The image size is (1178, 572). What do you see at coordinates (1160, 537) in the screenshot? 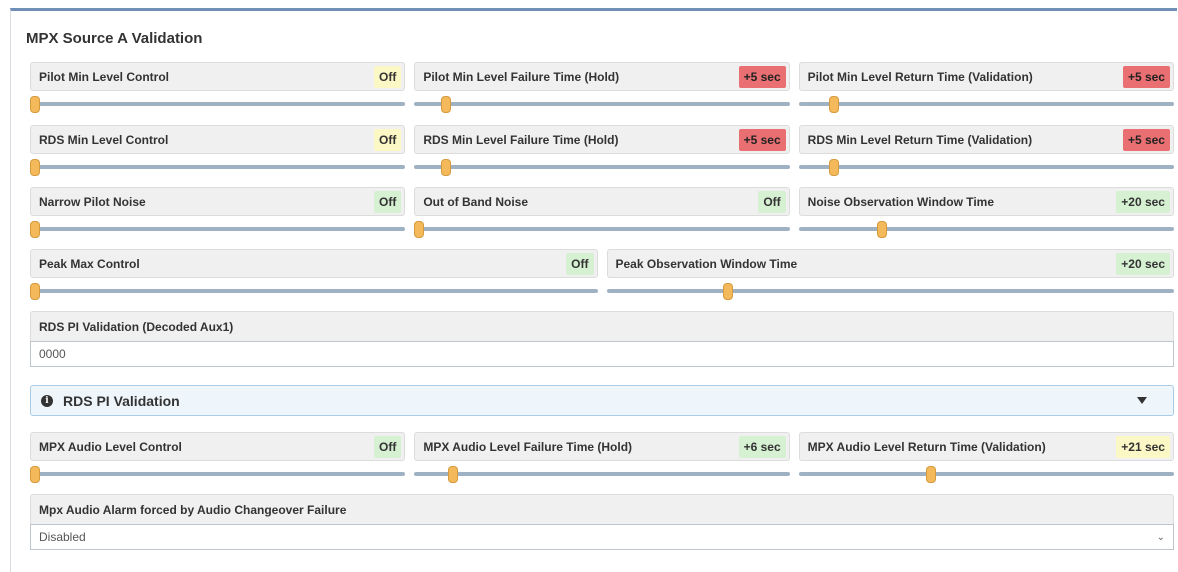
I see `chevron-down-icon: ⌄` at bounding box center [1160, 537].